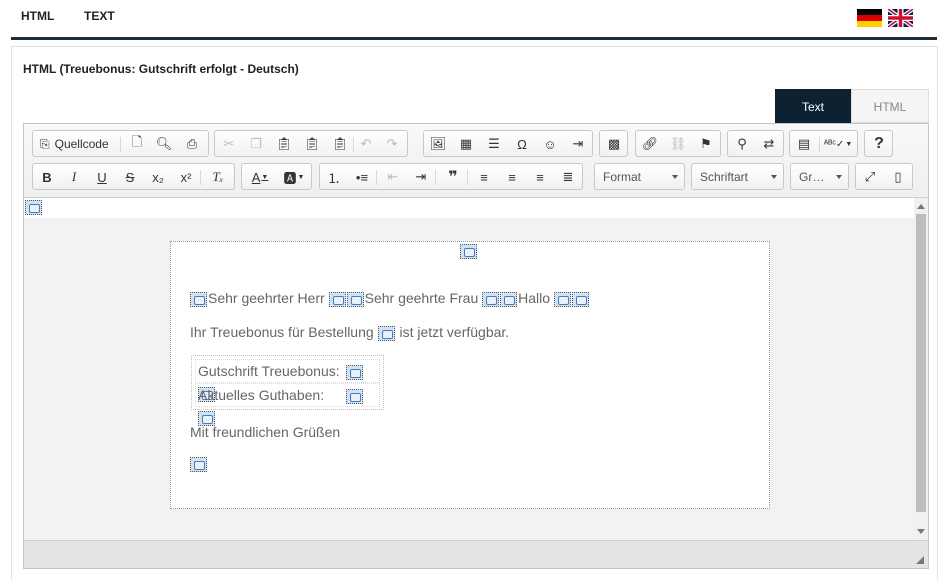 Image resolution: width=948 pixels, height=580 pixels. I want to click on numbered-list-icon: ⒈, so click(334, 177).